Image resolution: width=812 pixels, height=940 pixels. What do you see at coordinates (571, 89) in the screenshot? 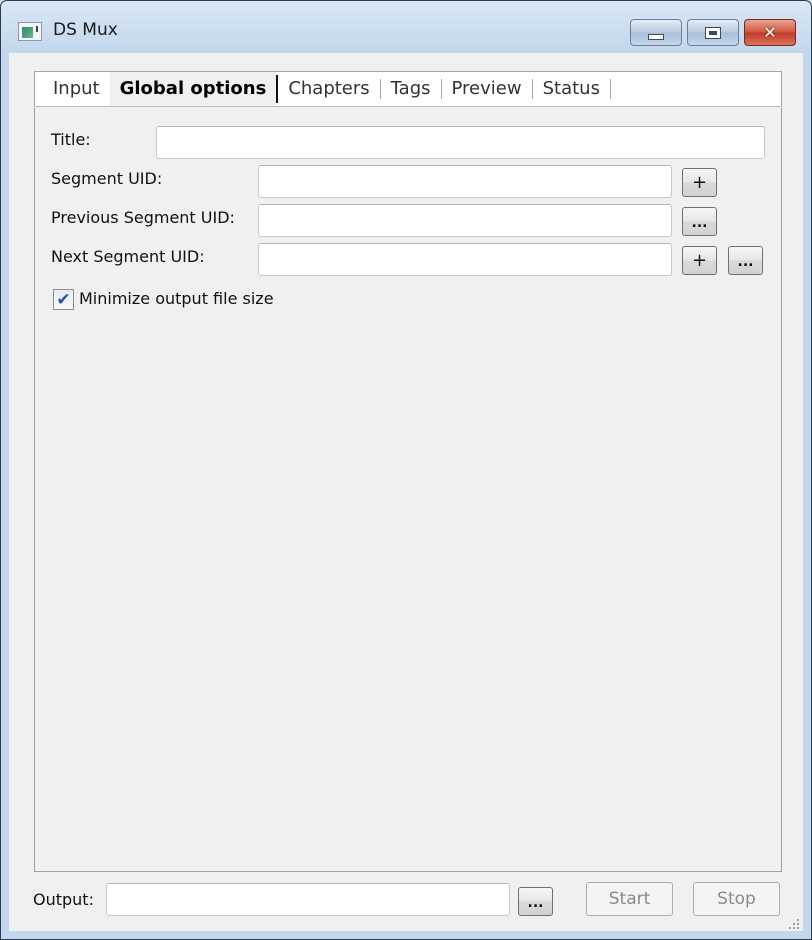
I see `tab-status: Status` at bounding box center [571, 89].